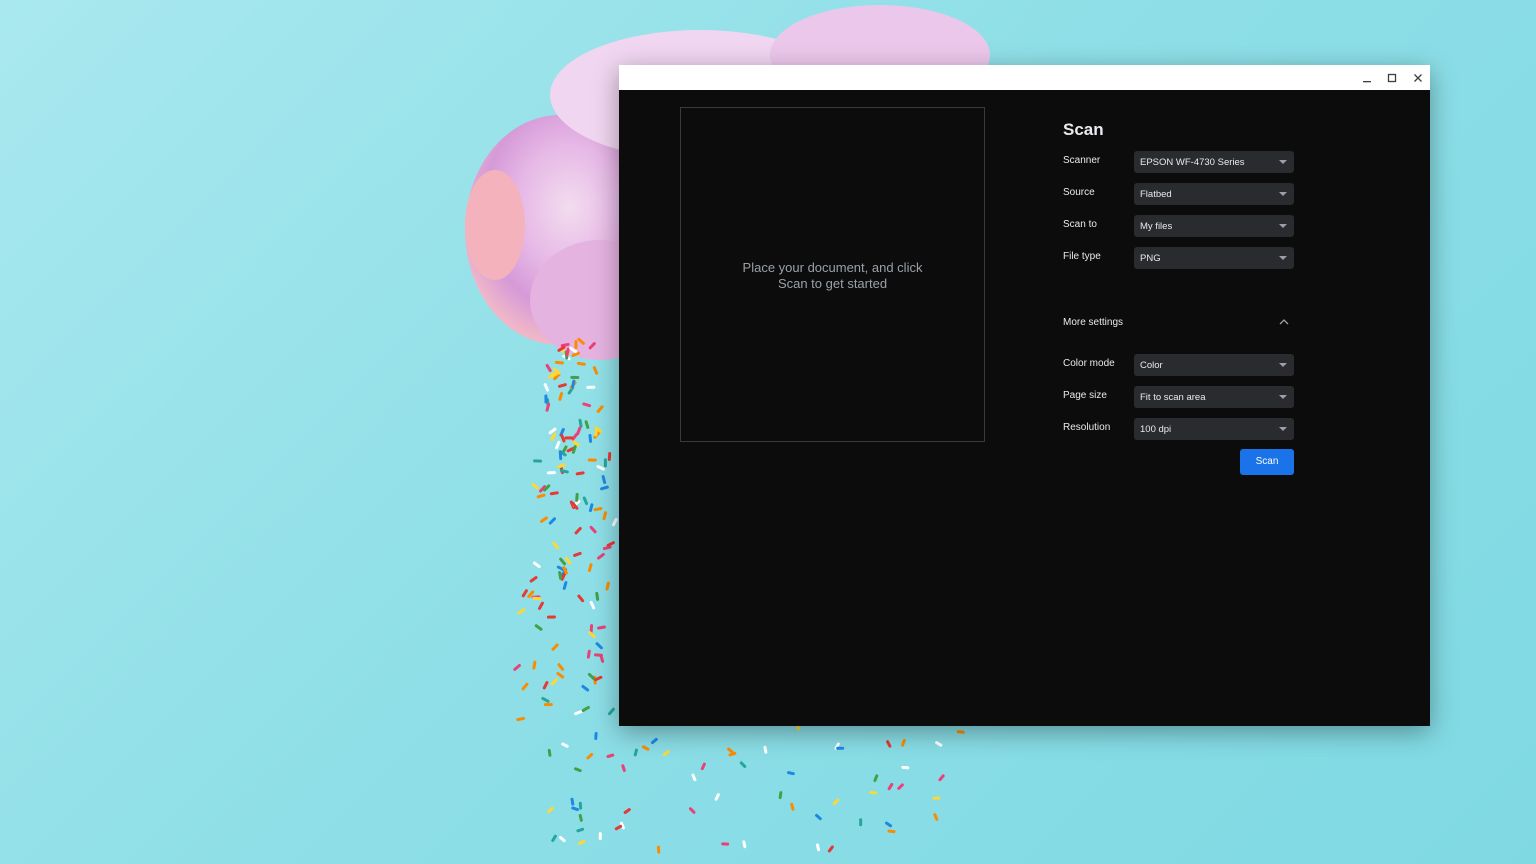  I want to click on close-button, so click(1417, 77).